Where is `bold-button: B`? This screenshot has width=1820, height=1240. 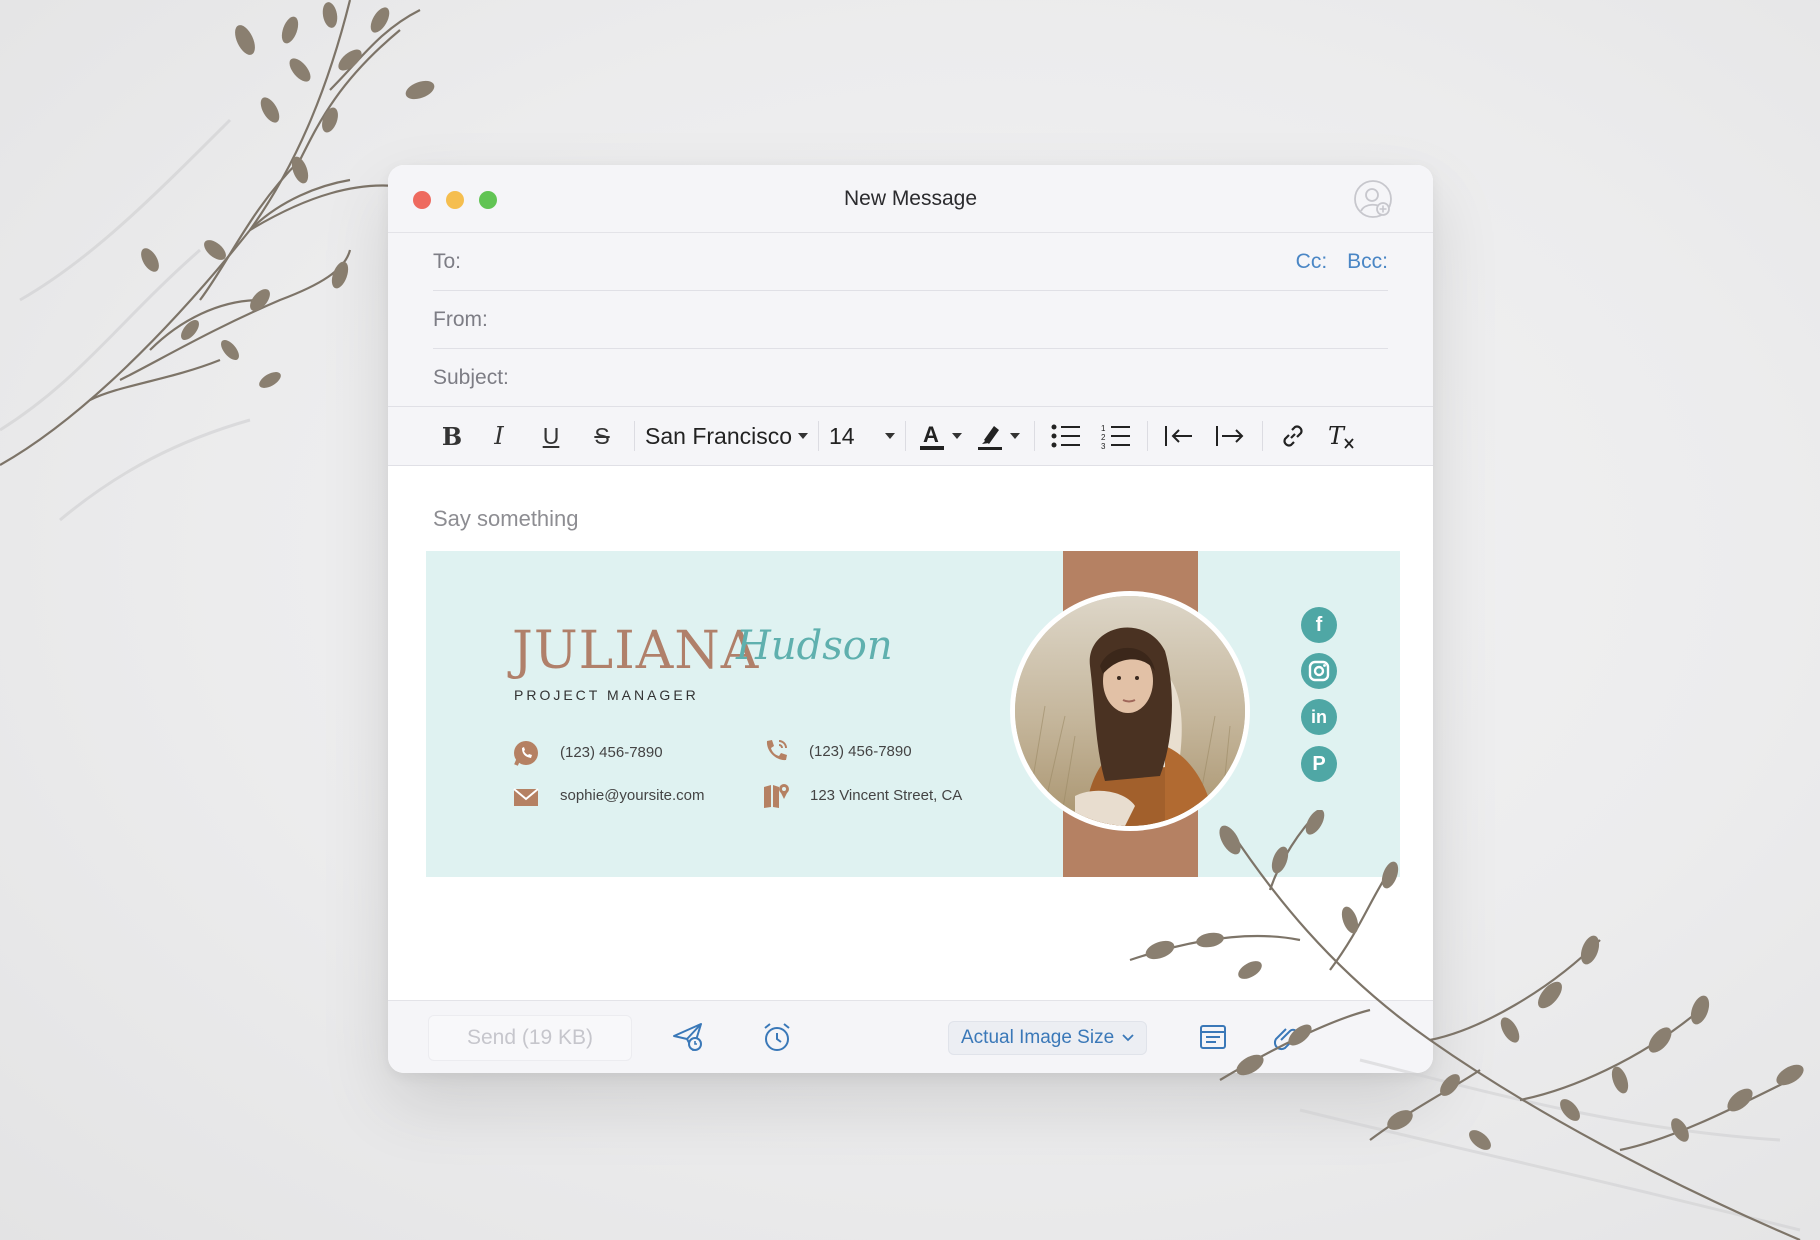 bold-button: B is located at coordinates (452, 436).